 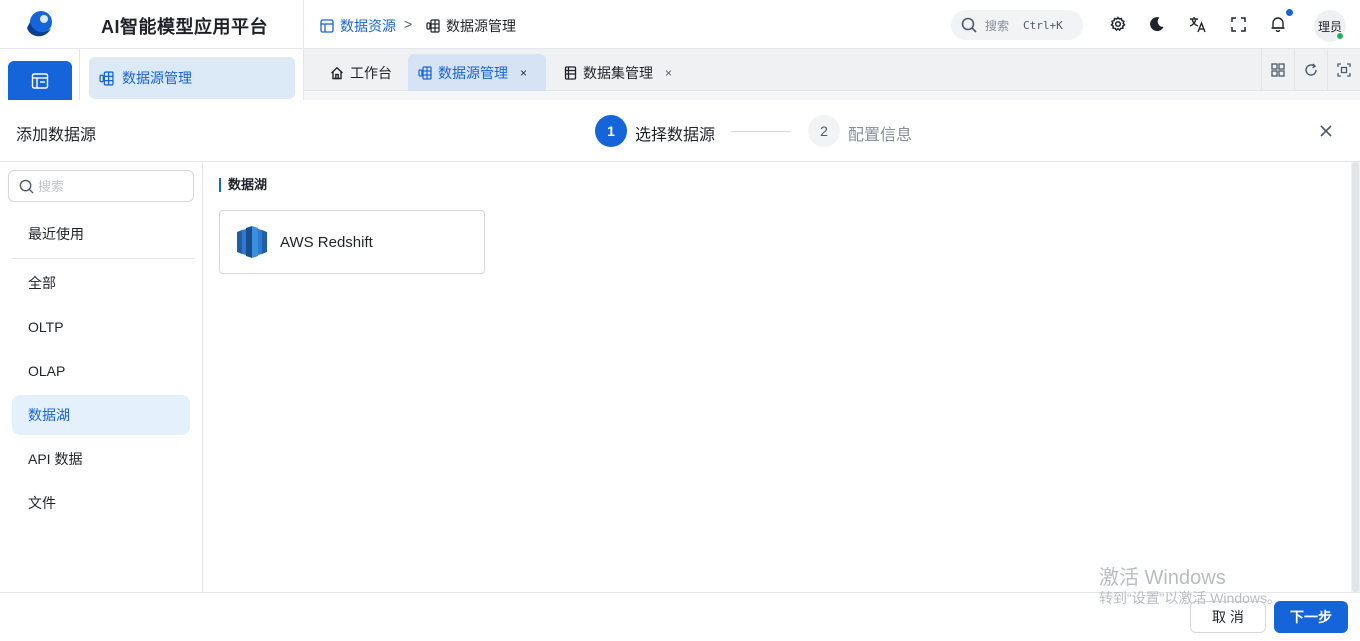 I want to click on step-1-label: 选择数据源, so click(x=675, y=135).